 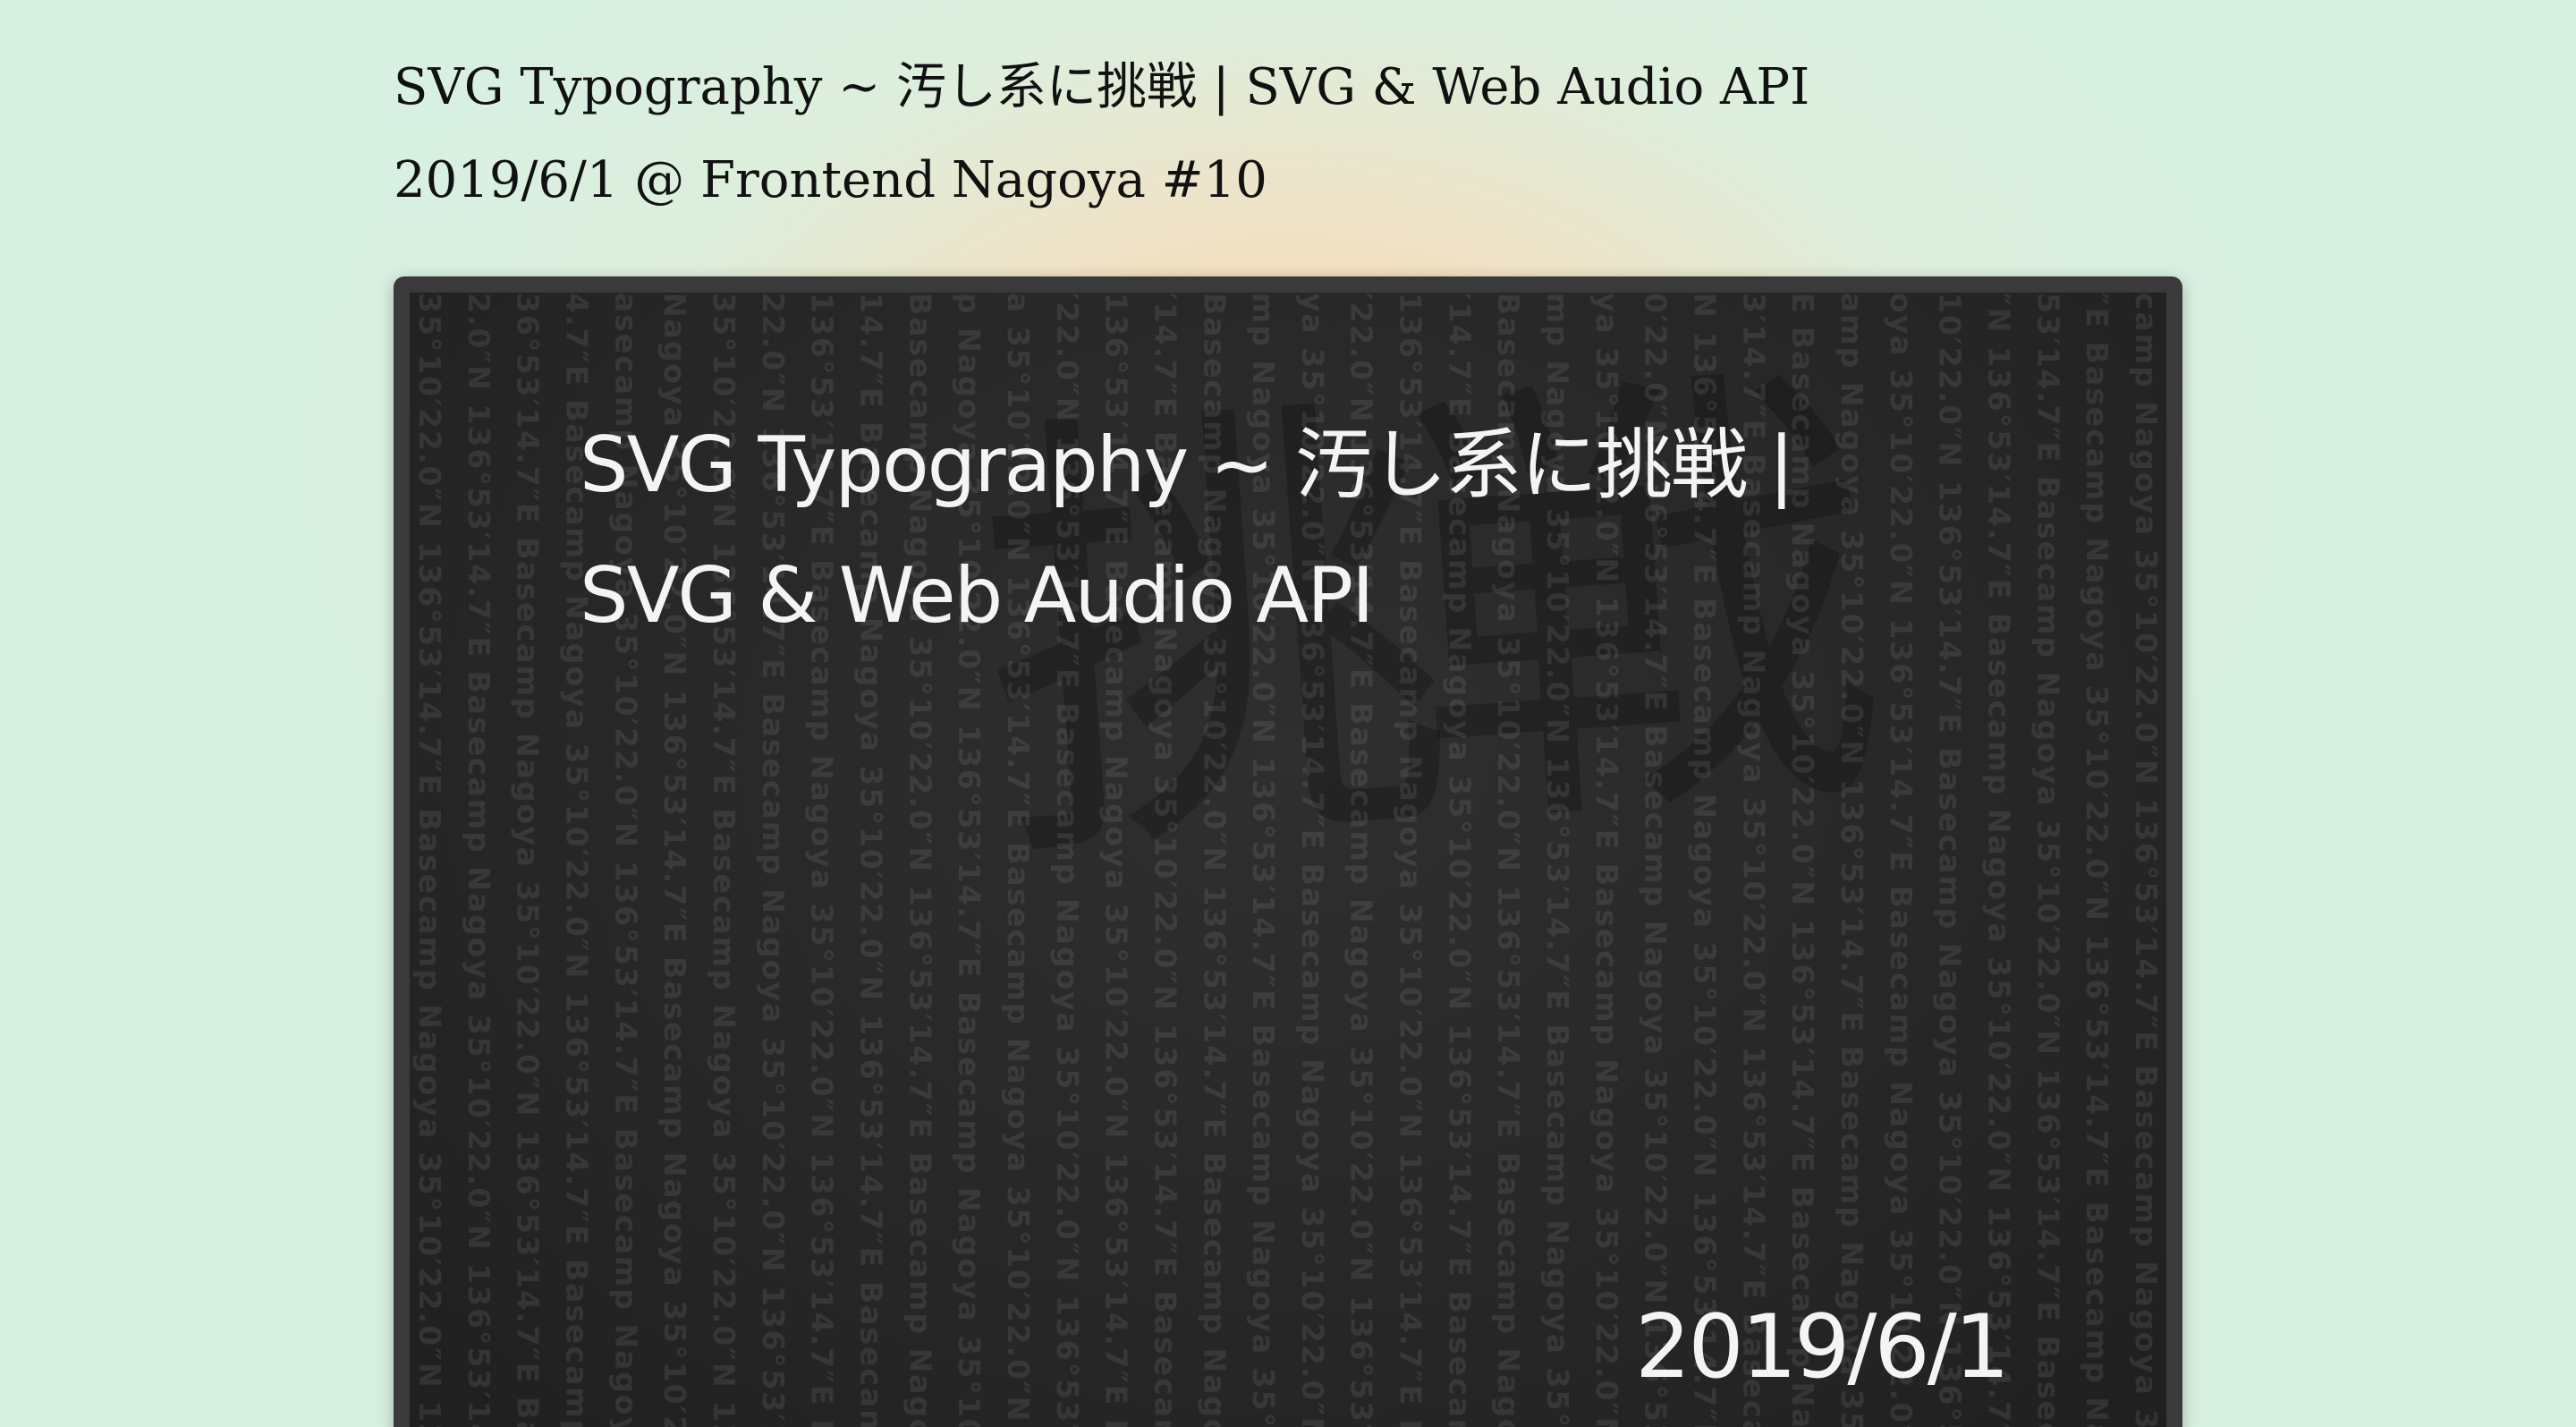 I want to click on slide-date: 2019/6/1, so click(x=1822, y=1347).